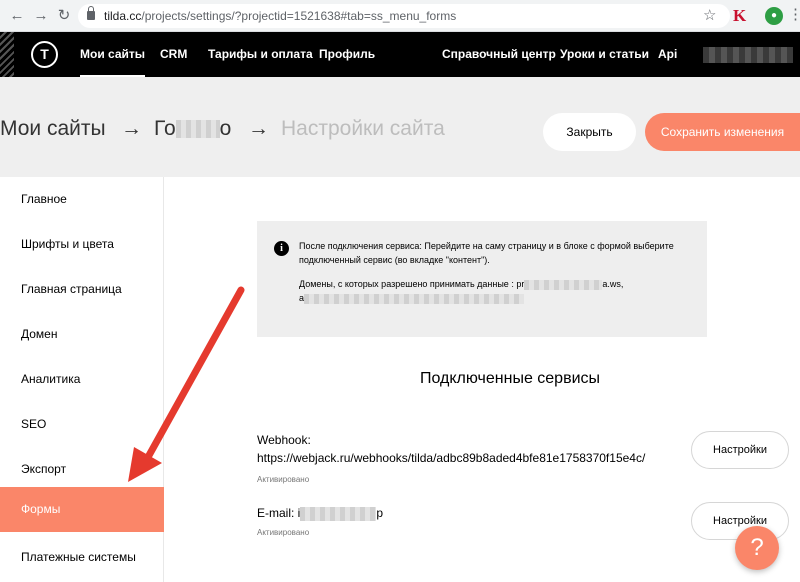 The height and width of the screenshot is (582, 800). I want to click on nav-help-center: Справочный центр, so click(499, 54).